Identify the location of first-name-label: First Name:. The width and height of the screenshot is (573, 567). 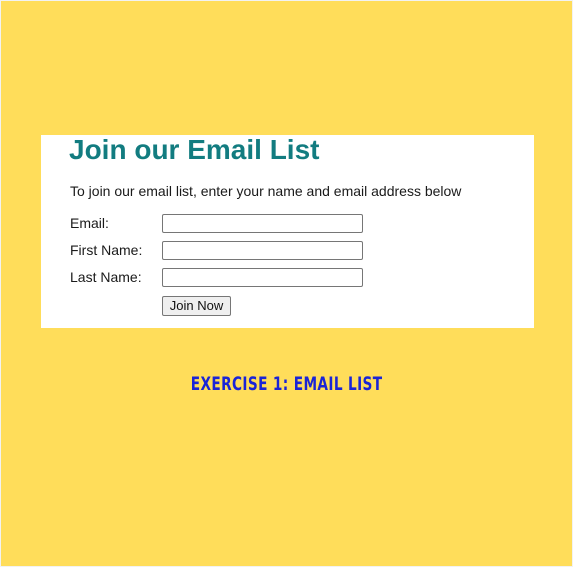
(106, 250).